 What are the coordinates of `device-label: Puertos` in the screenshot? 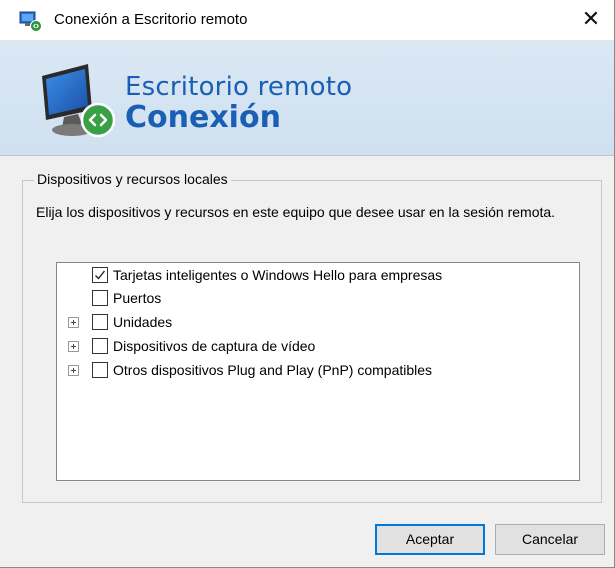 It's located at (137, 298).